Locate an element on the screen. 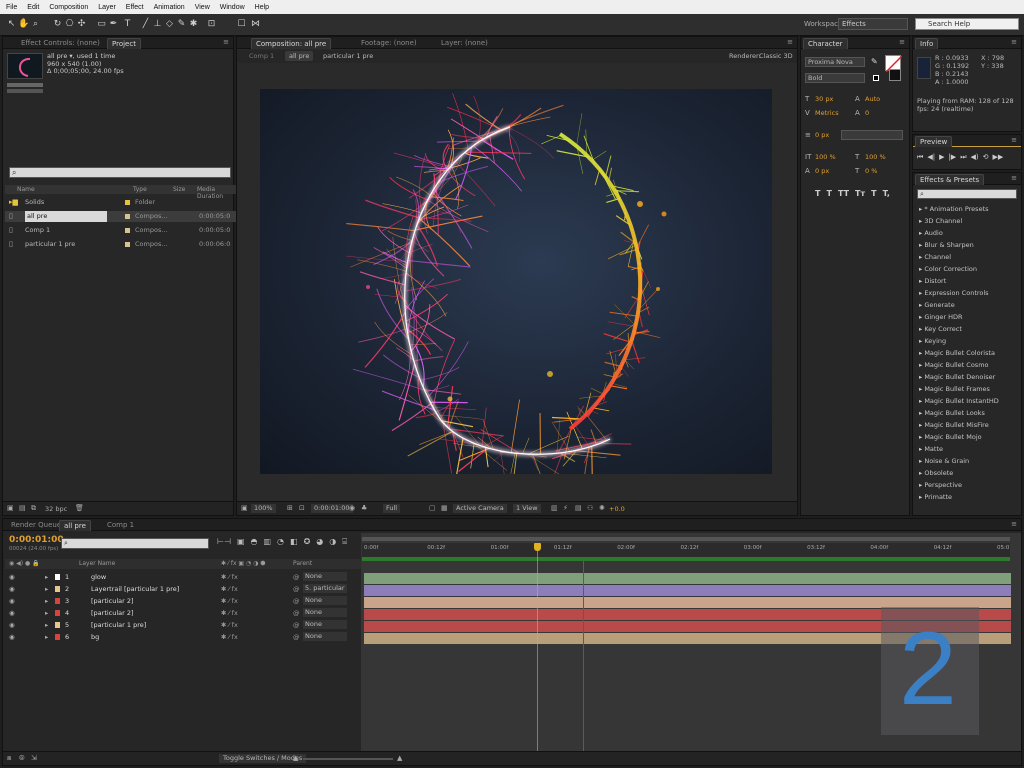  rotate-tool-icon: ↻ is located at coordinates (57, 24).